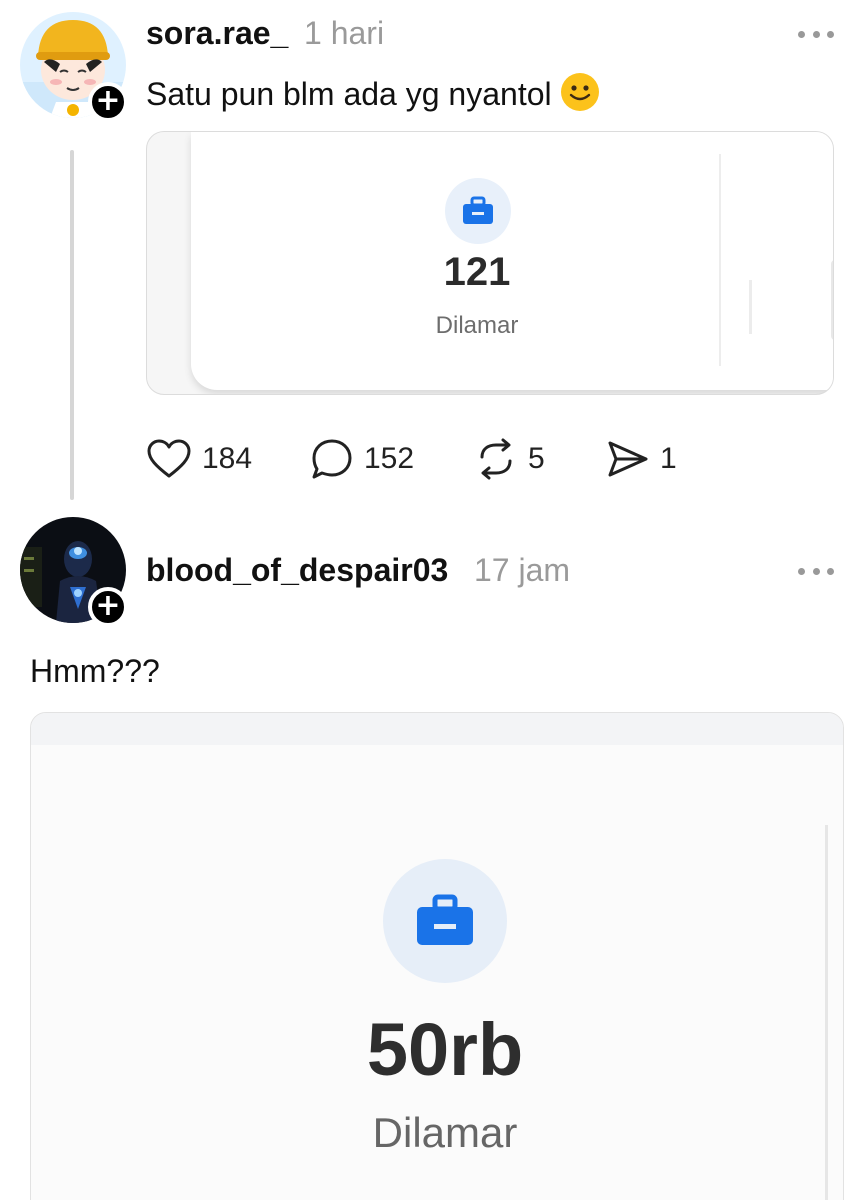 This screenshot has width=864, height=1200. What do you see at coordinates (445, 1049) in the screenshot?
I see `applied-count: 50rb` at bounding box center [445, 1049].